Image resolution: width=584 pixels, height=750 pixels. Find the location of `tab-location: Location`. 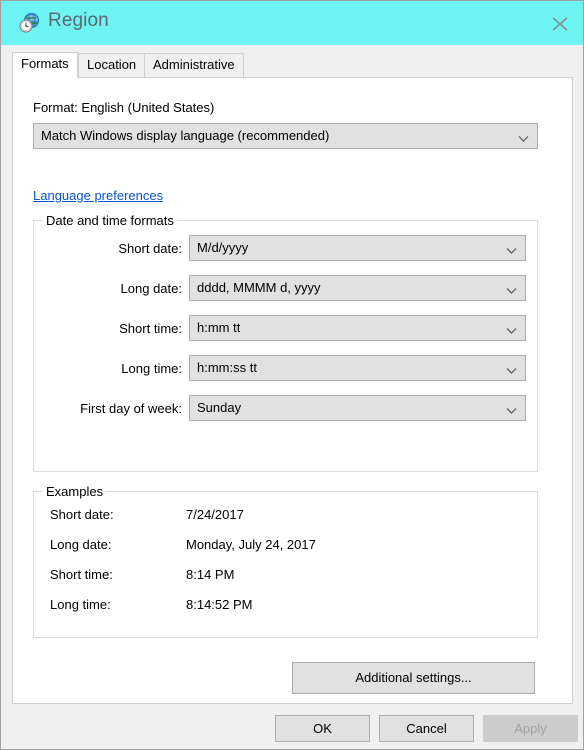

tab-location: Location is located at coordinates (112, 65).